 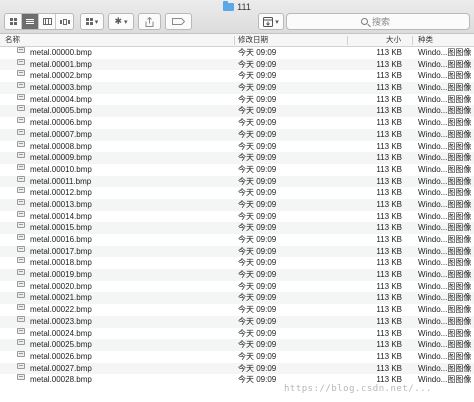 I want to click on folder-icon, so click(x=229, y=5).